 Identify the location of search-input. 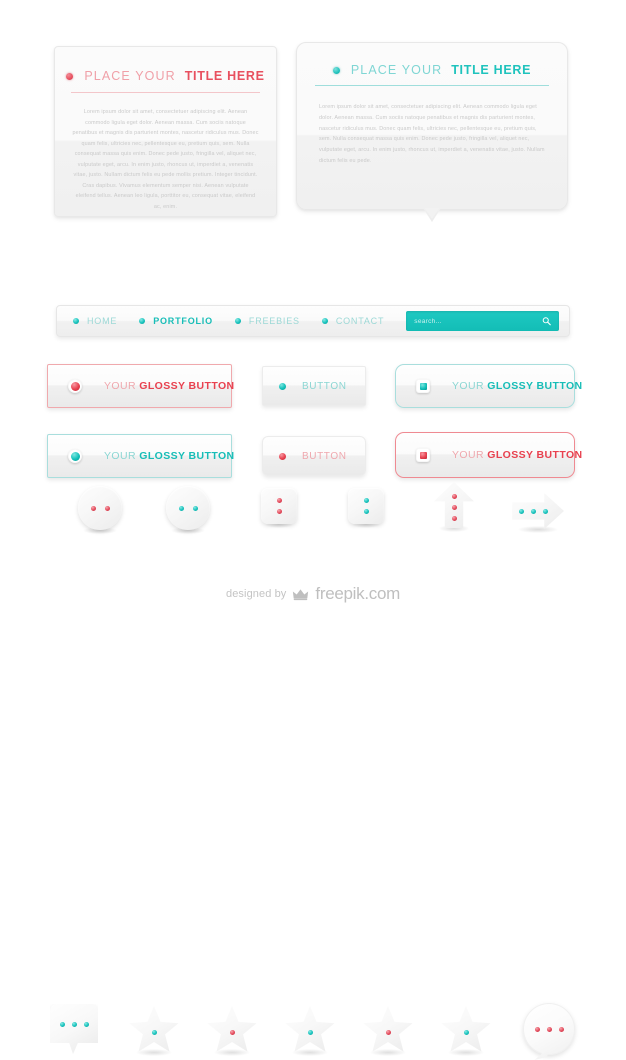
(482, 321).